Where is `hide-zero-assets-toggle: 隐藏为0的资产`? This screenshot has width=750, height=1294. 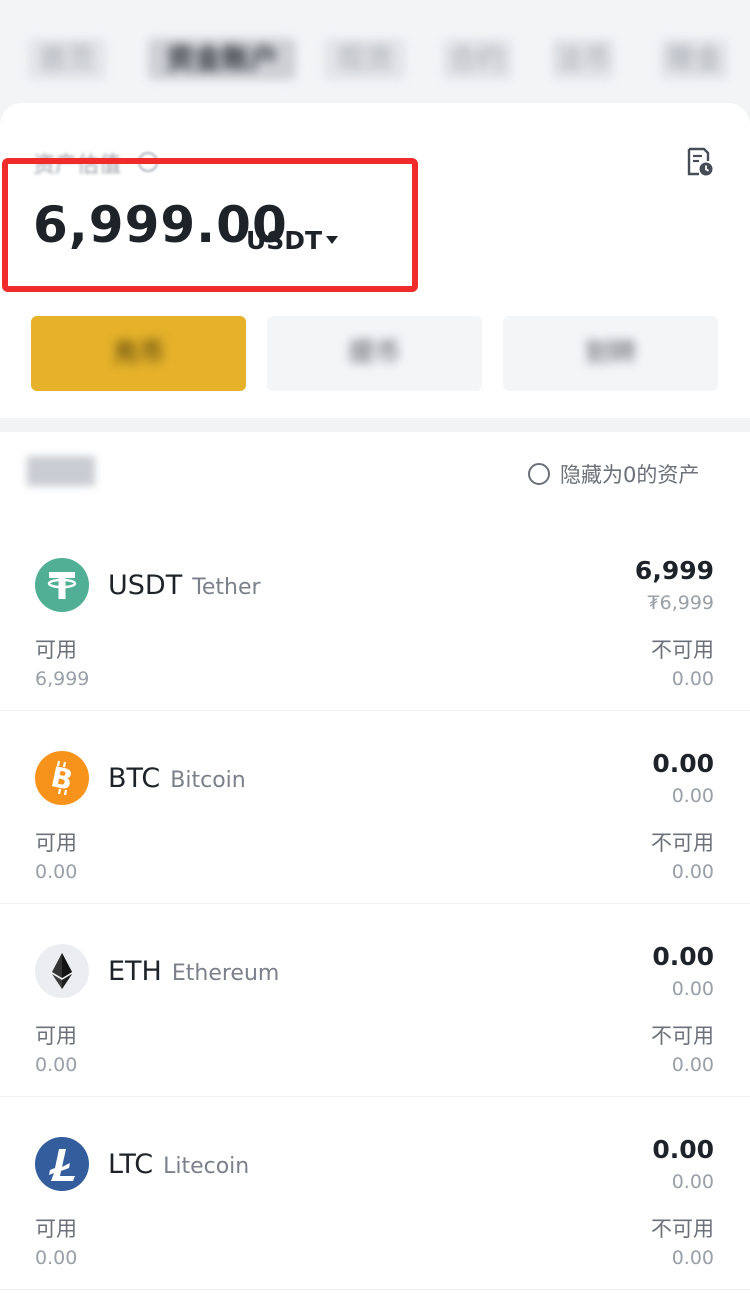
hide-zero-assets-toggle: 隐藏为0的资产 is located at coordinates (613, 474).